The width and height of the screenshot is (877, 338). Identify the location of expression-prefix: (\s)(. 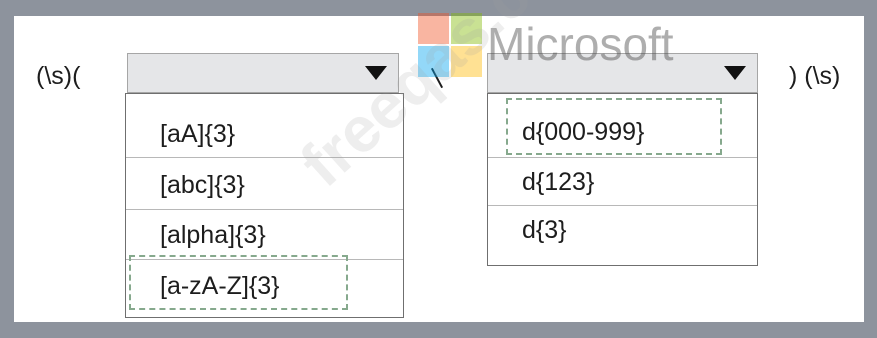
(58, 76).